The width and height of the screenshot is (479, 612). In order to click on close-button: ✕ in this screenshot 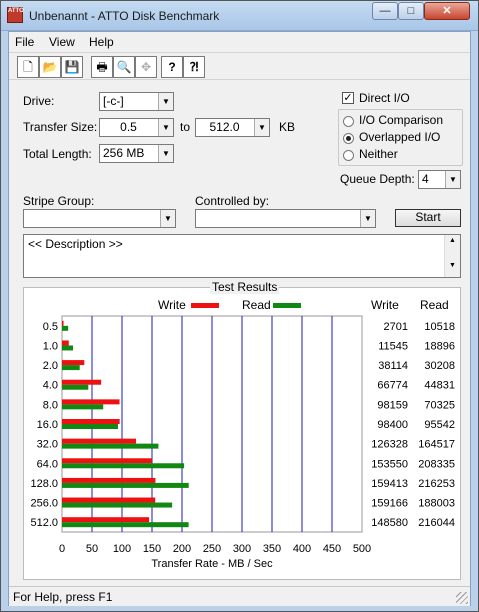, I will do `click(447, 11)`.